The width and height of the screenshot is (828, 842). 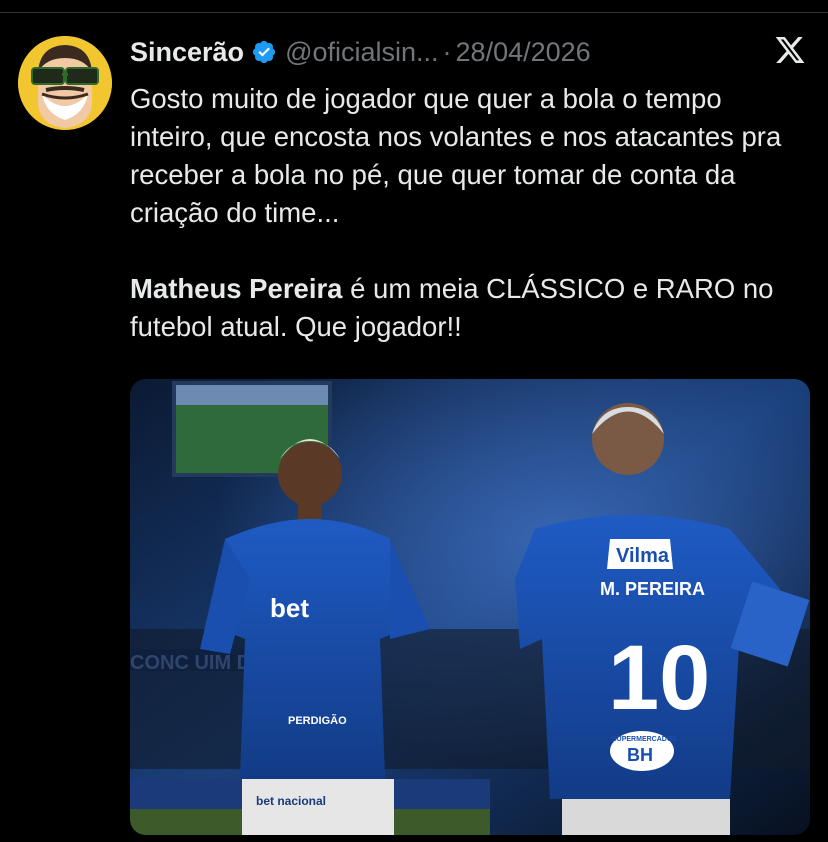 What do you see at coordinates (643, 556) in the screenshot?
I see `back-sponsor-vilma: Vilma` at bounding box center [643, 556].